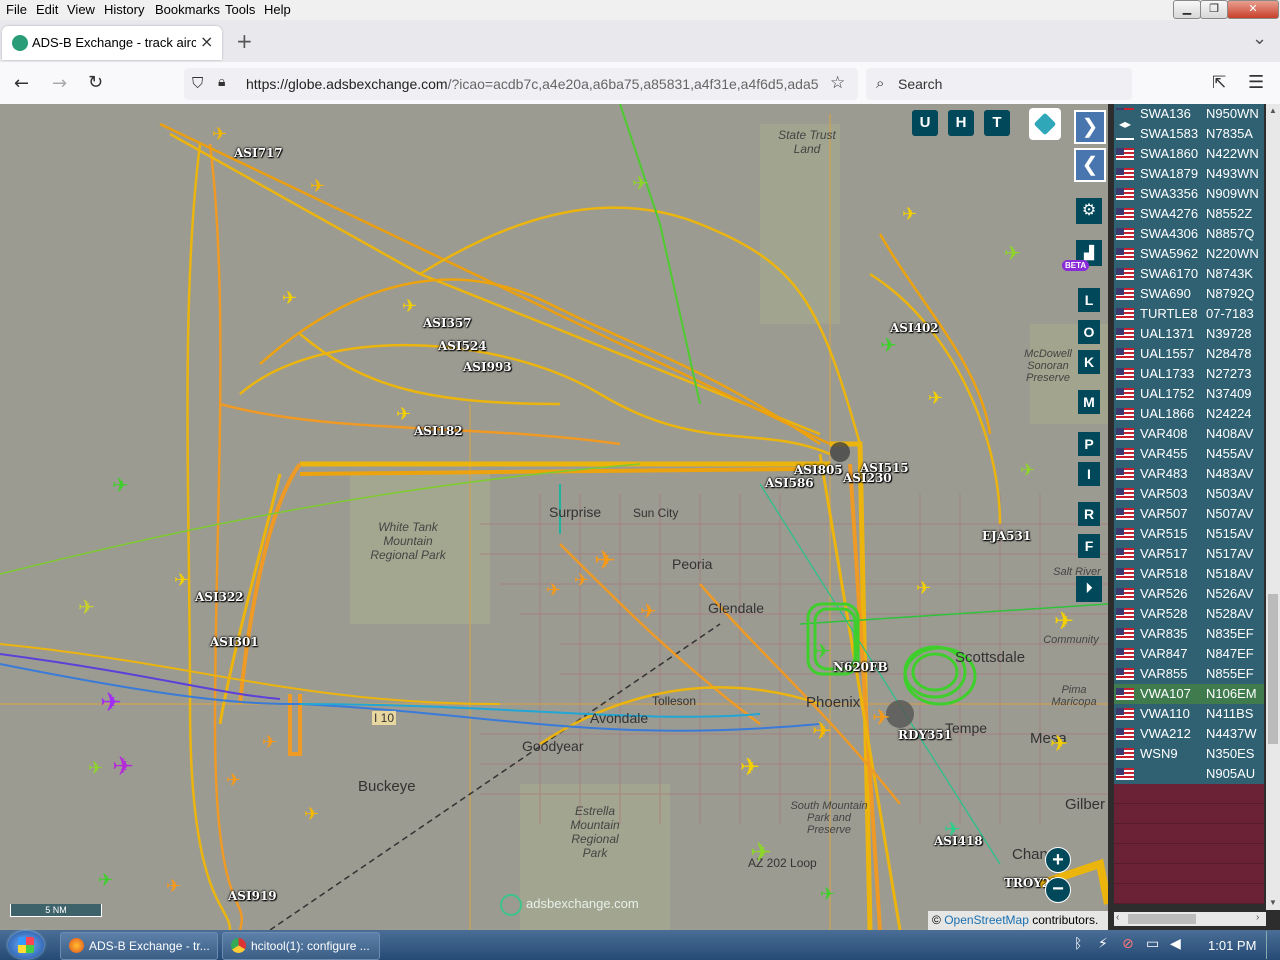 The image size is (1280, 960). Describe the element at coordinates (1189, 734) in the screenshot. I see `table-row: VWA212 N4437W` at that location.